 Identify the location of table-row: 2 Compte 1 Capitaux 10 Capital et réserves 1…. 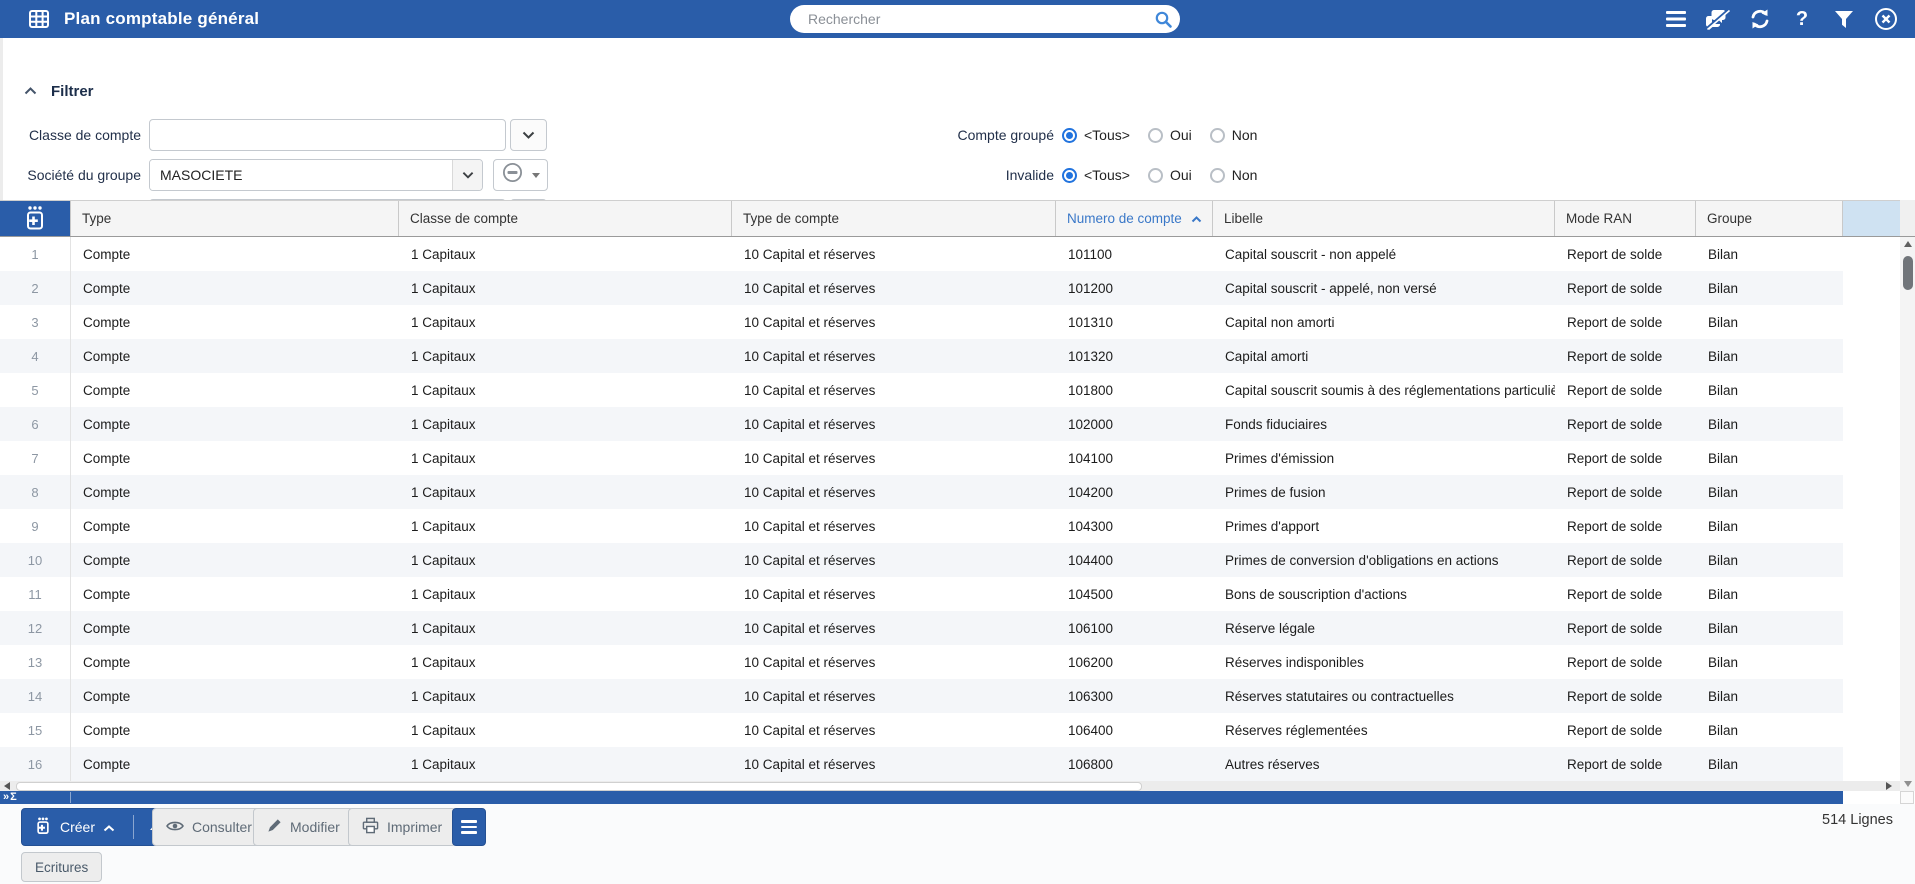
(921, 288).